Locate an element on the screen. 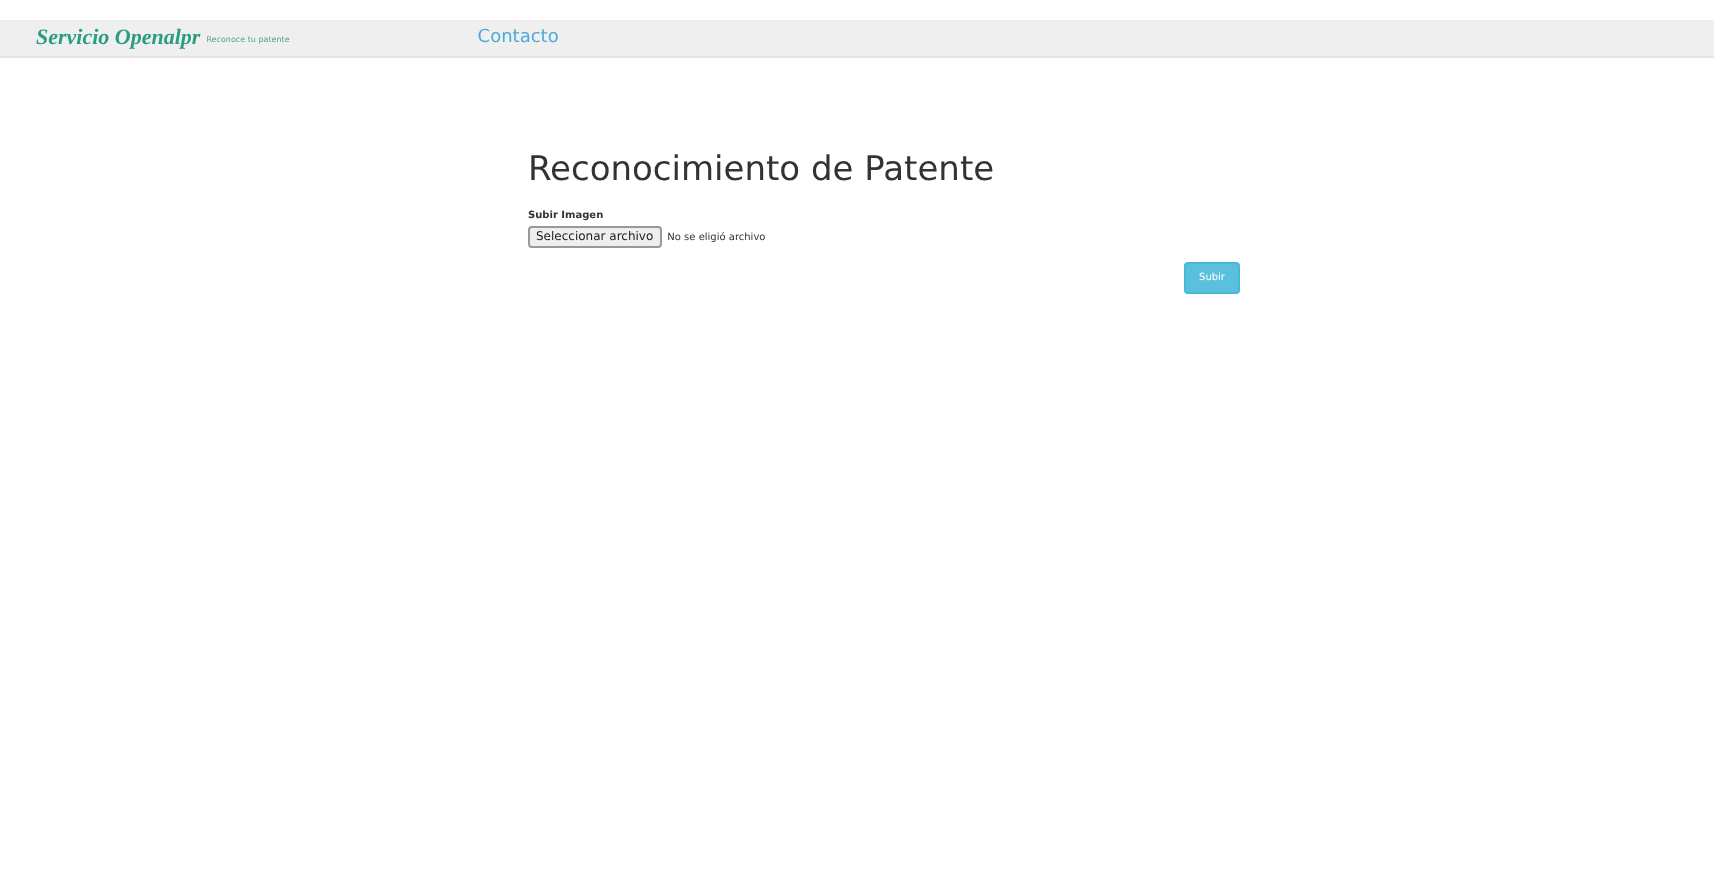  page-title: Reconocimiento de Patente is located at coordinates (762, 170).